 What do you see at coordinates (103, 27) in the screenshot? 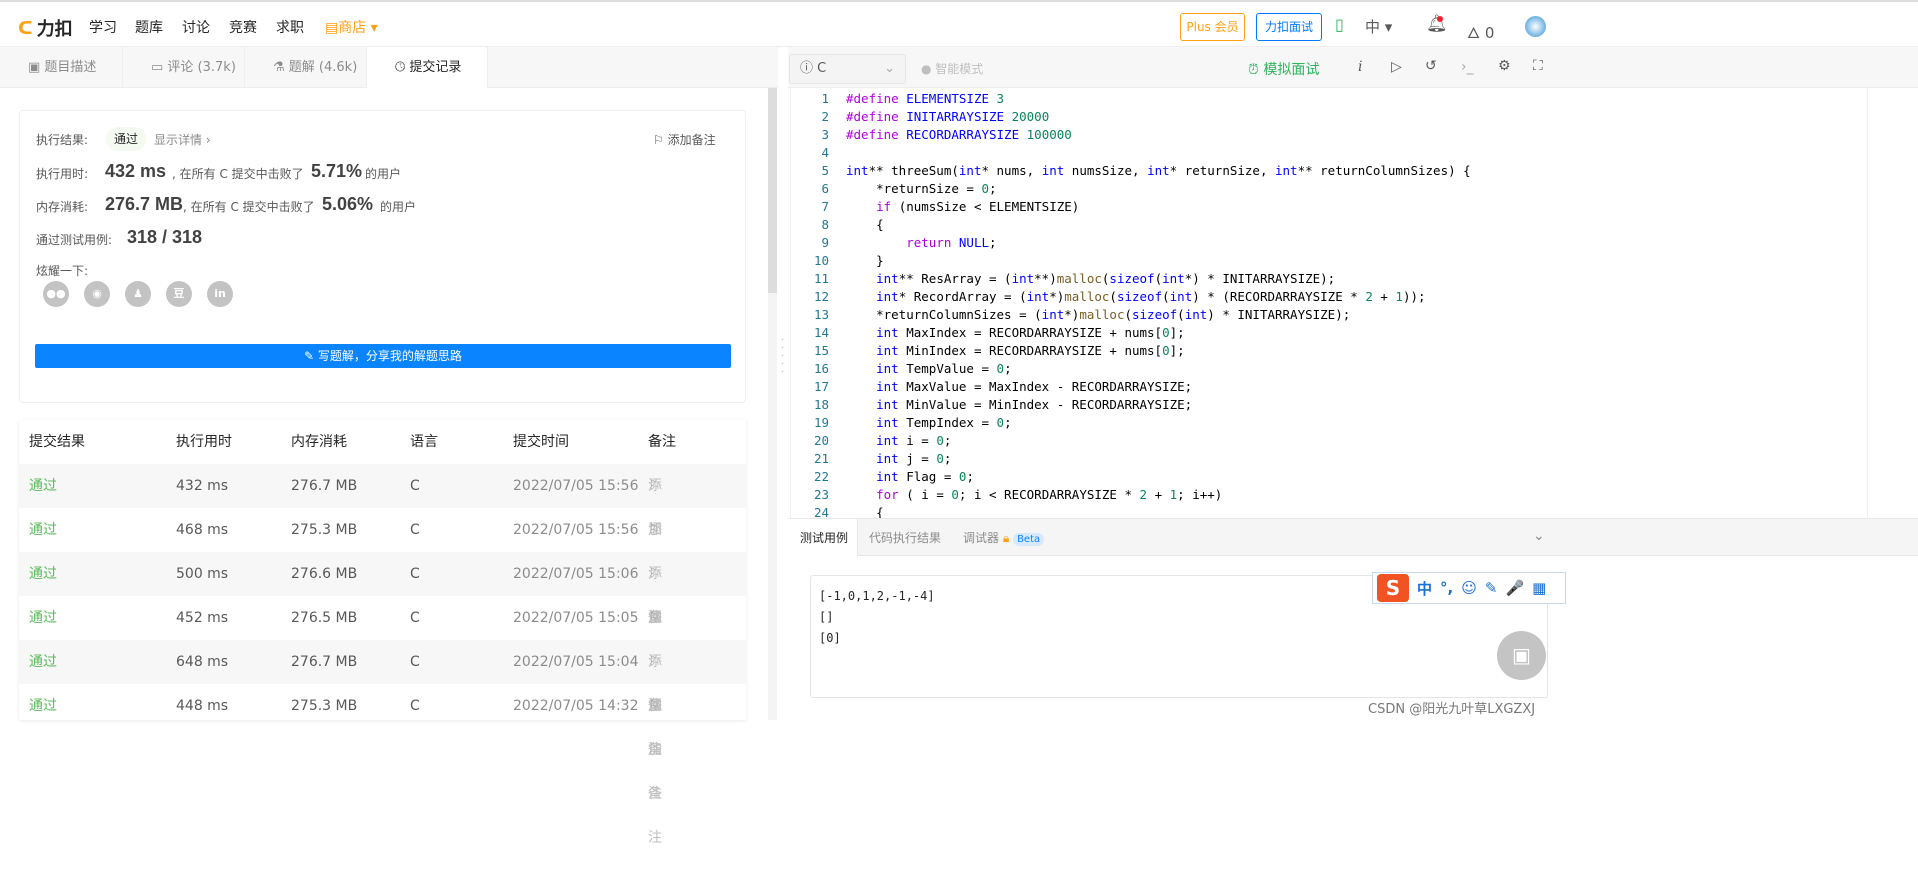
I see `nav-learn: 学习` at bounding box center [103, 27].